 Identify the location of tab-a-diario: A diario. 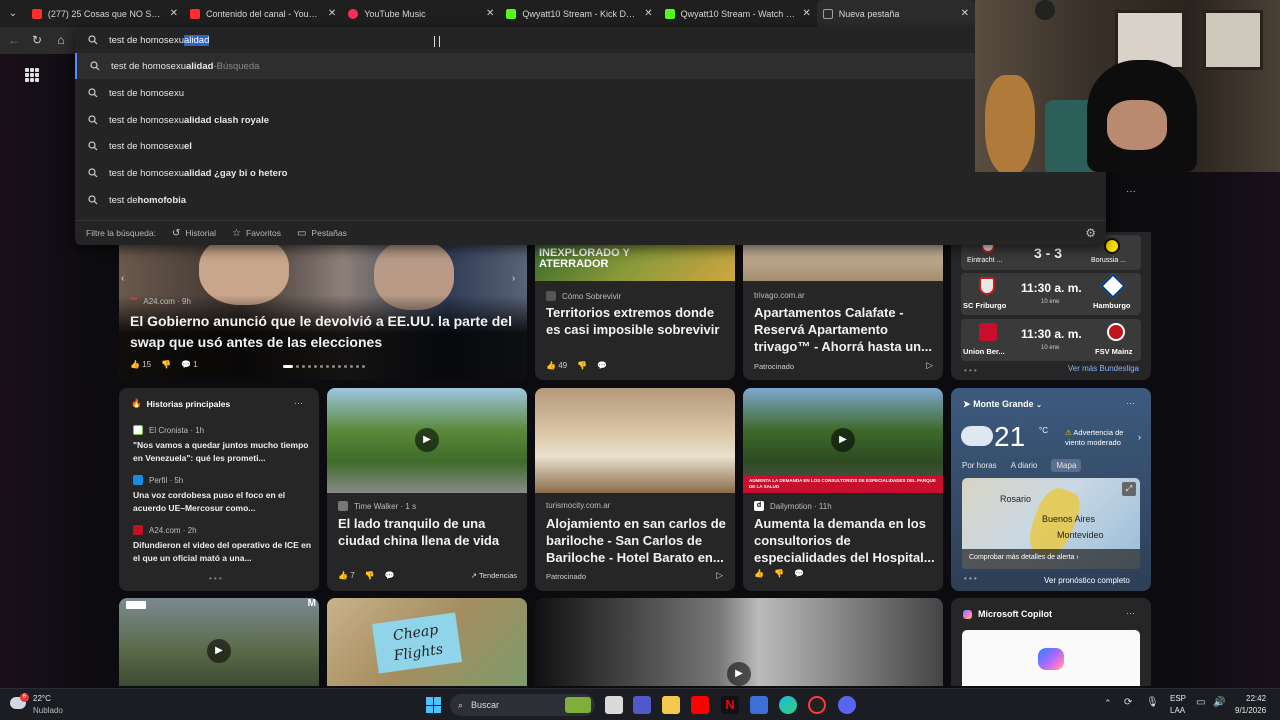
(1024, 466).